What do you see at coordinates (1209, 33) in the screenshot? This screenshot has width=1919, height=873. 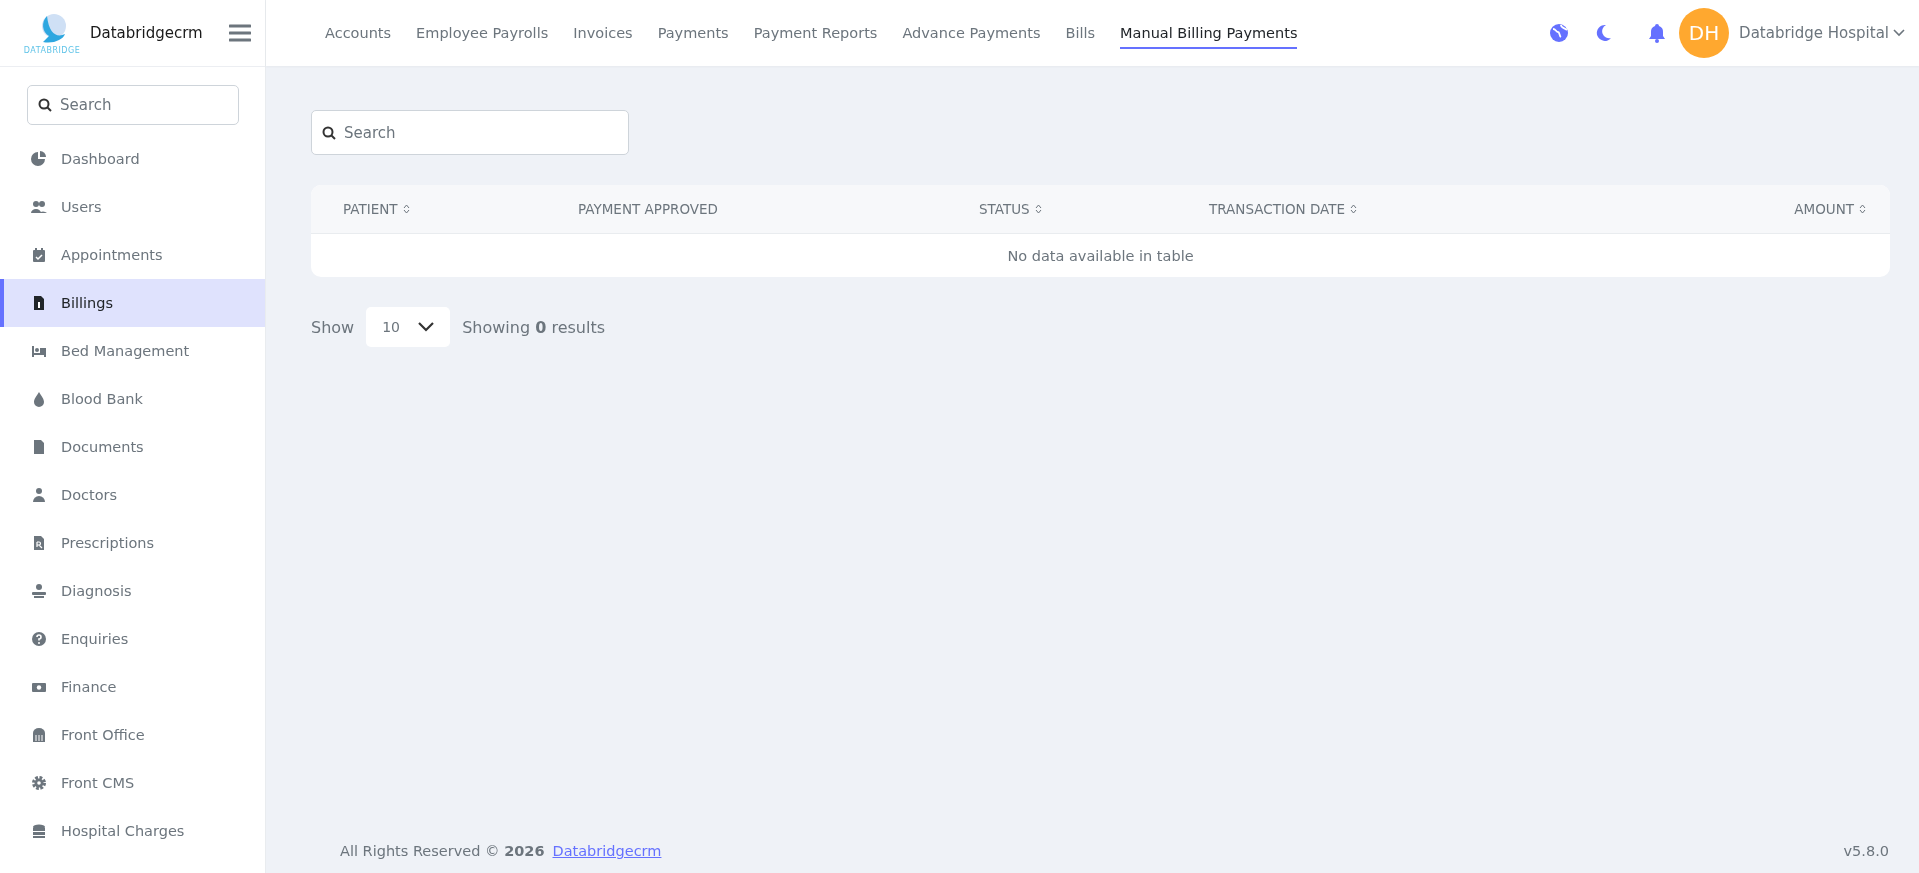 I see `nav-tab: Manual Billing Payments` at bounding box center [1209, 33].